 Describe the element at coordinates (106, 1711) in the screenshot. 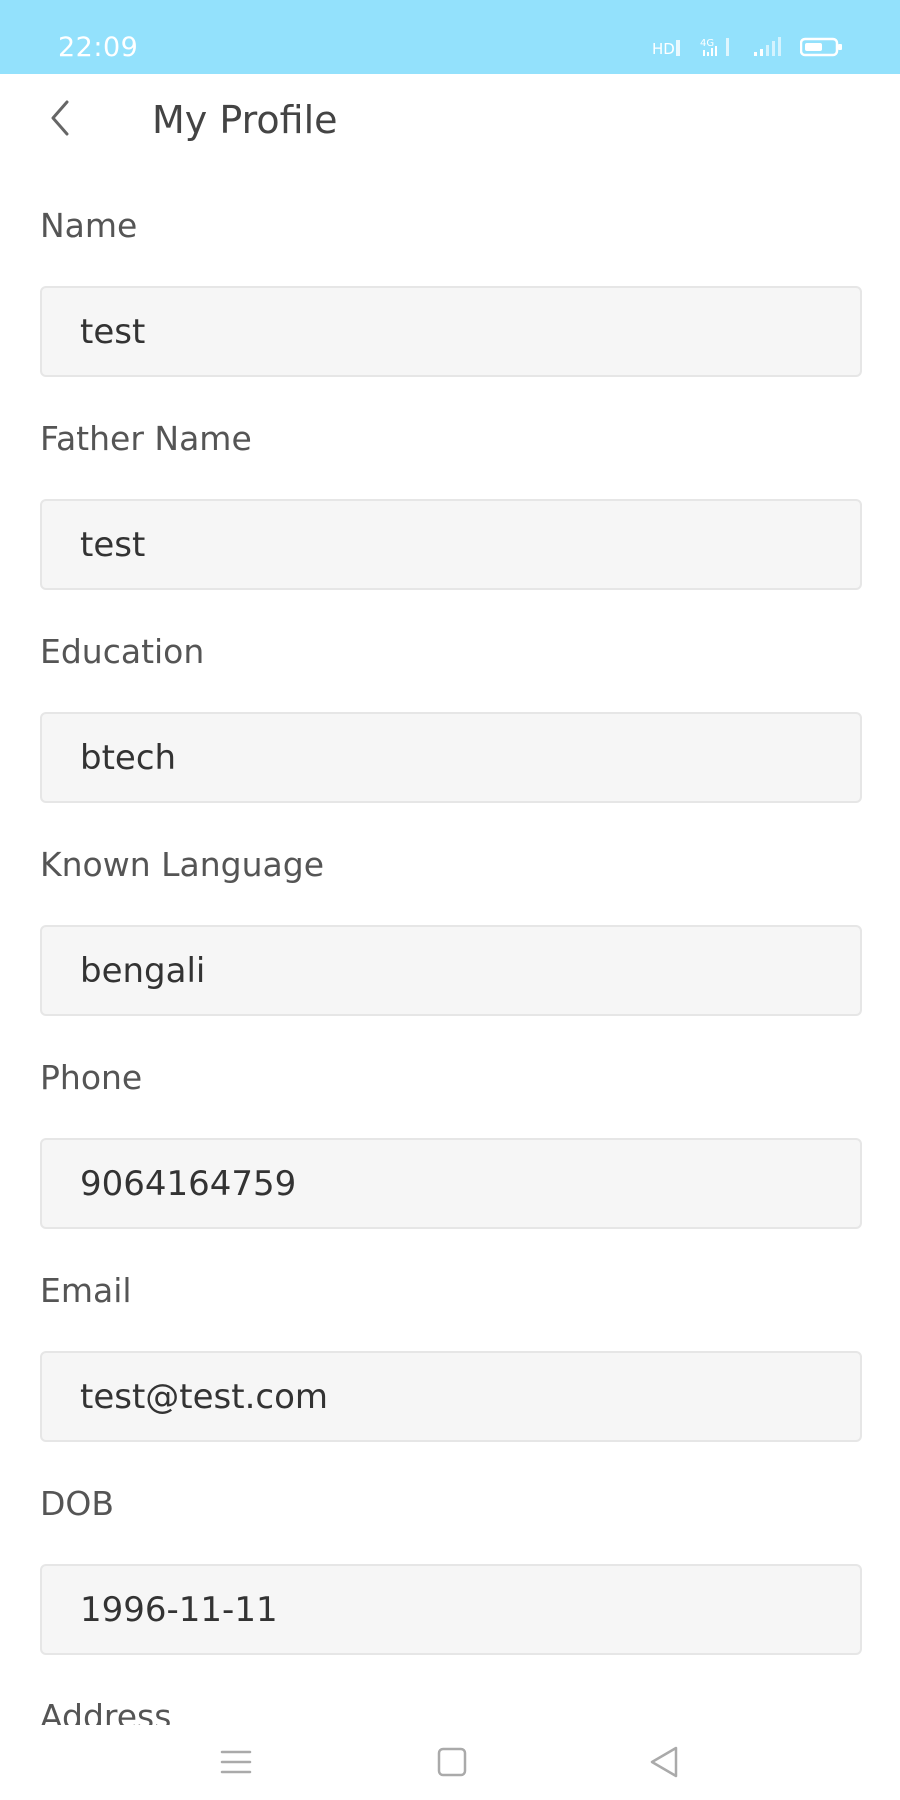

I see `field-label-address: Address` at that location.